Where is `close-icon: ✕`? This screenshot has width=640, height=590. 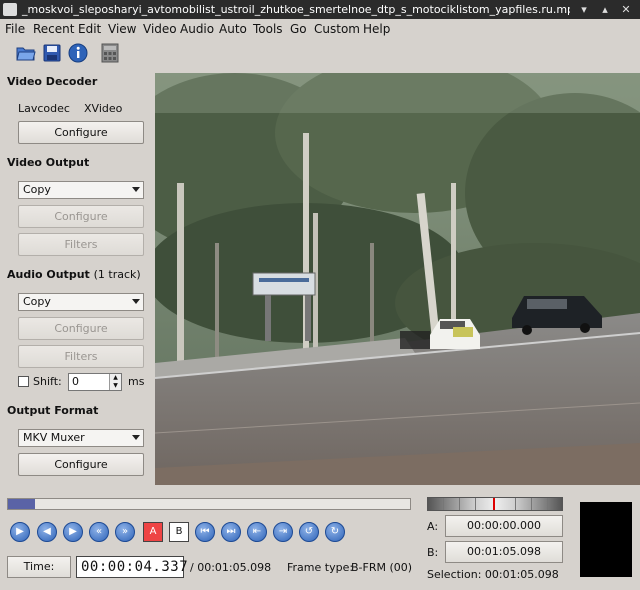
close-icon: ✕ is located at coordinates (626, 10).